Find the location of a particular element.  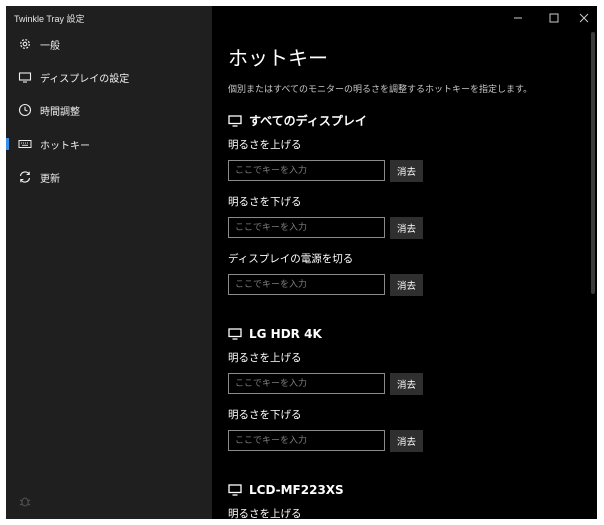

keyboard-icon is located at coordinates (25, 144).